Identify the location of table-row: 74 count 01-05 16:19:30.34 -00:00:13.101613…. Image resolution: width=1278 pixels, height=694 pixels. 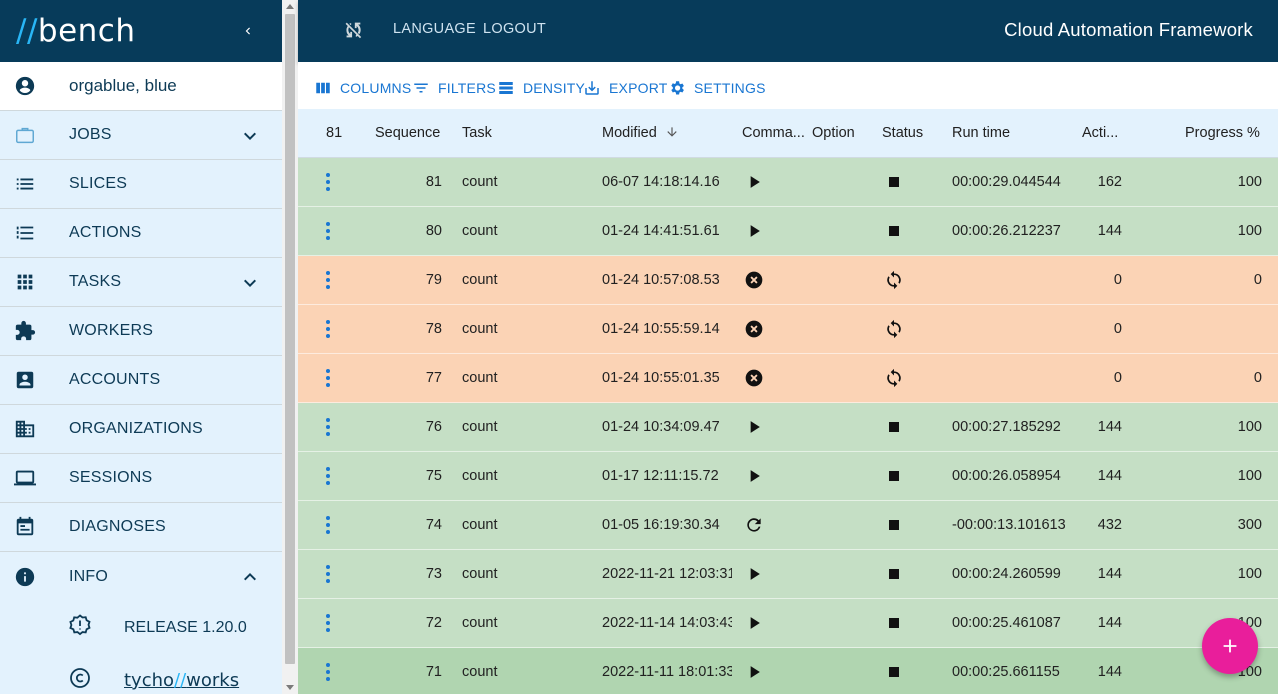
(788, 525).